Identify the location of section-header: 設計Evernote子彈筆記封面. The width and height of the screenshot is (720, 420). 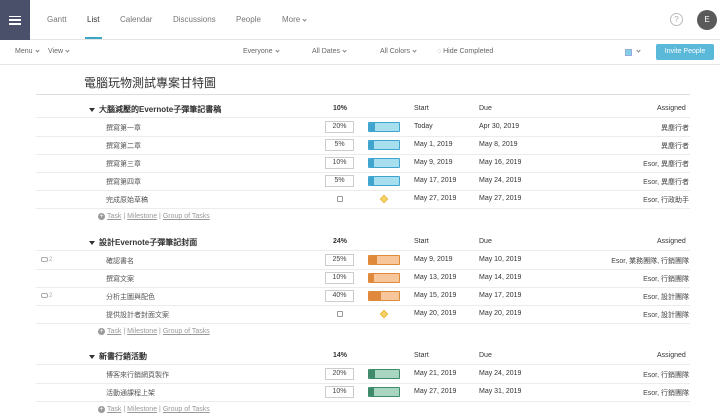
(143, 242).